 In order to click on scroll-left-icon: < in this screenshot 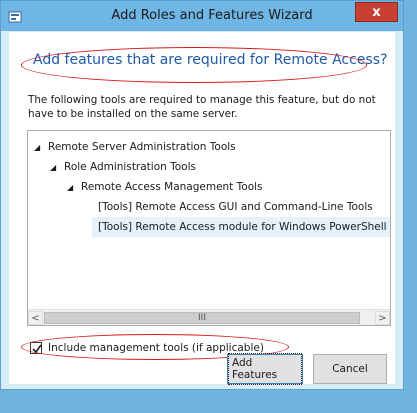, I will do `click(35, 318)`.